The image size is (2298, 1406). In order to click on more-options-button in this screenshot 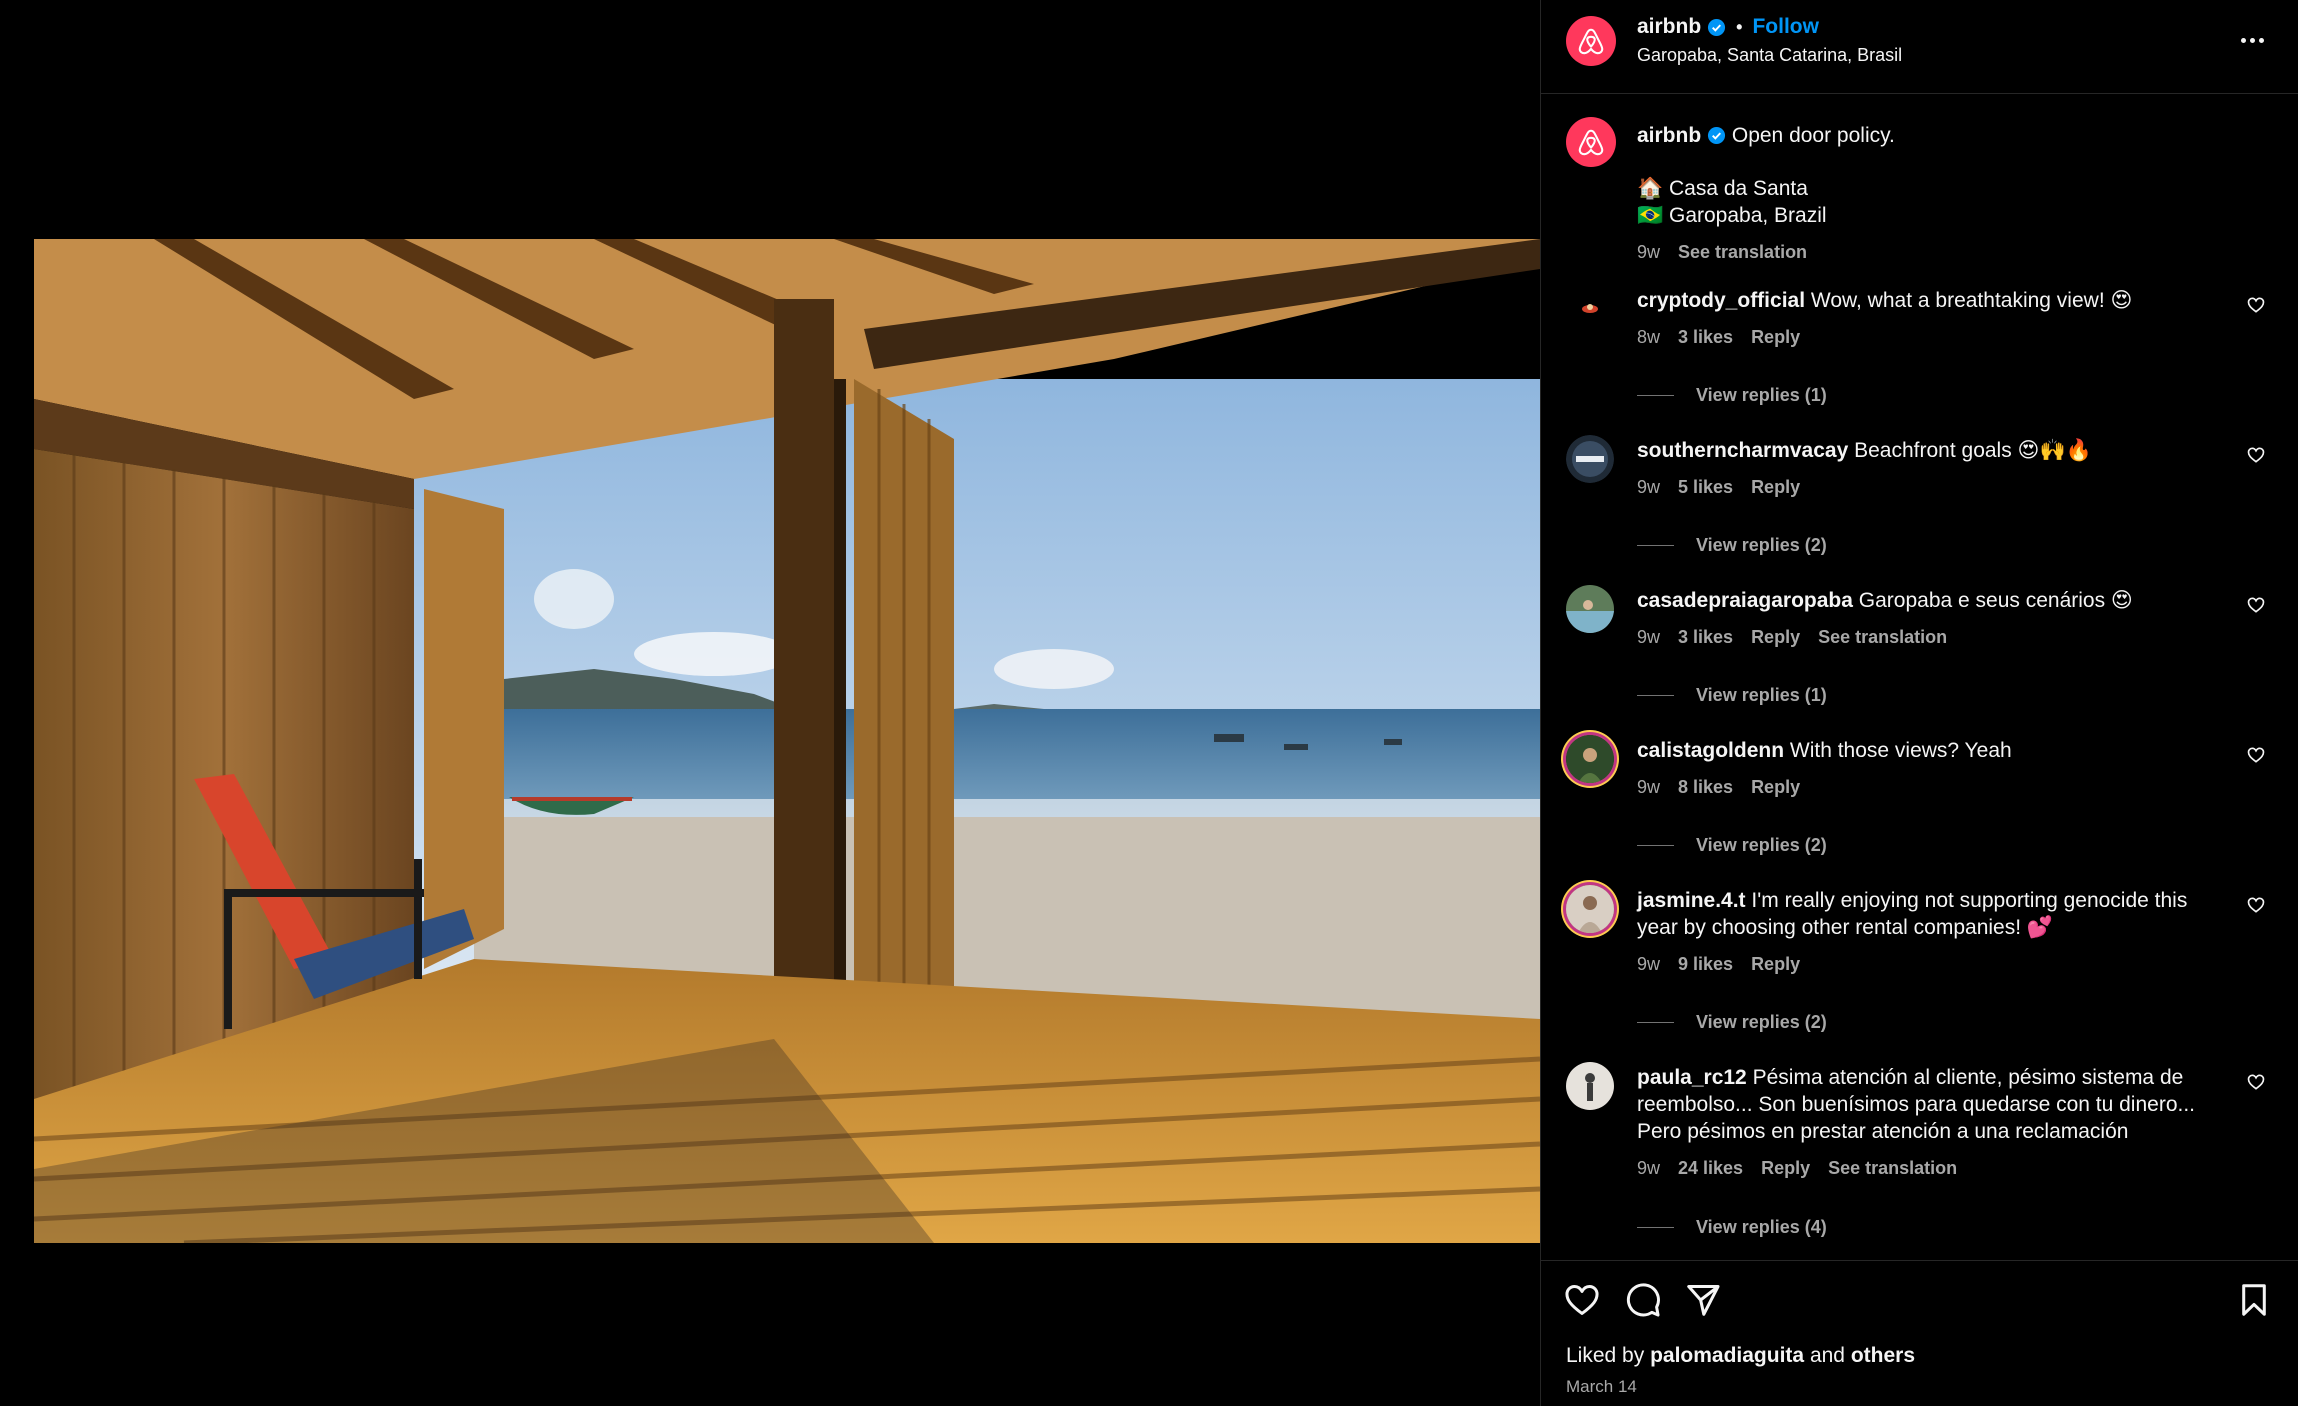, I will do `click(2252, 40)`.